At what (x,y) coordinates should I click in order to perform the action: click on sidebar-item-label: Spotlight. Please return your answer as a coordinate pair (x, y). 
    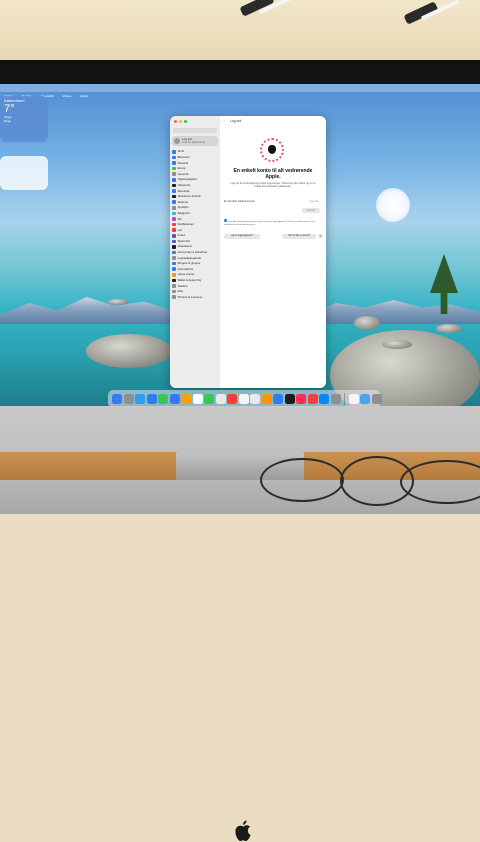
    Looking at the image, I should click on (183, 207).